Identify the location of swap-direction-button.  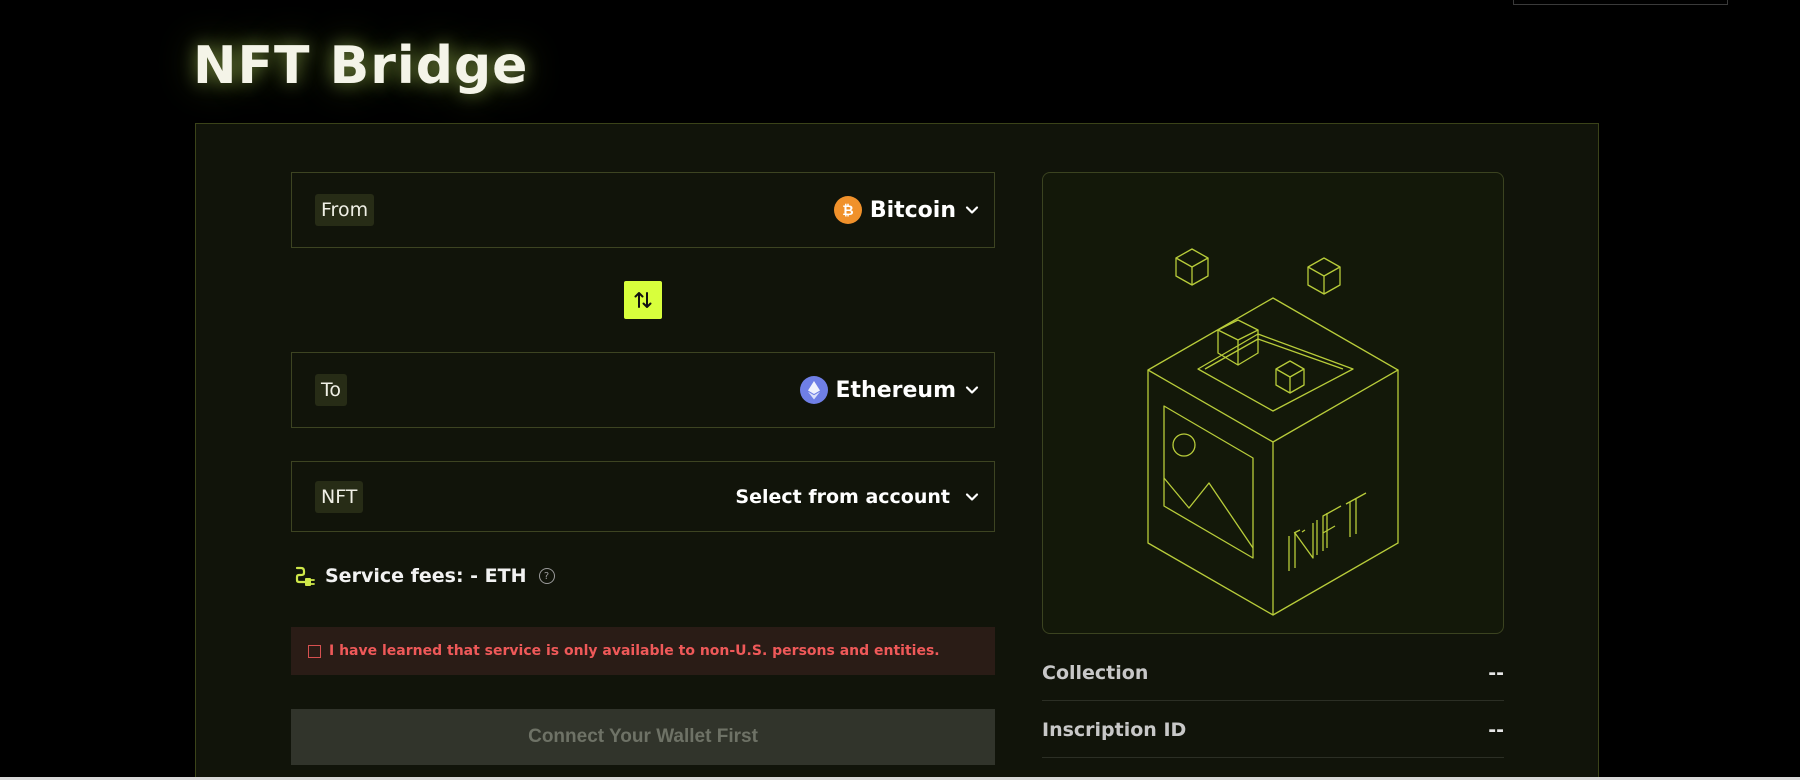
(643, 300).